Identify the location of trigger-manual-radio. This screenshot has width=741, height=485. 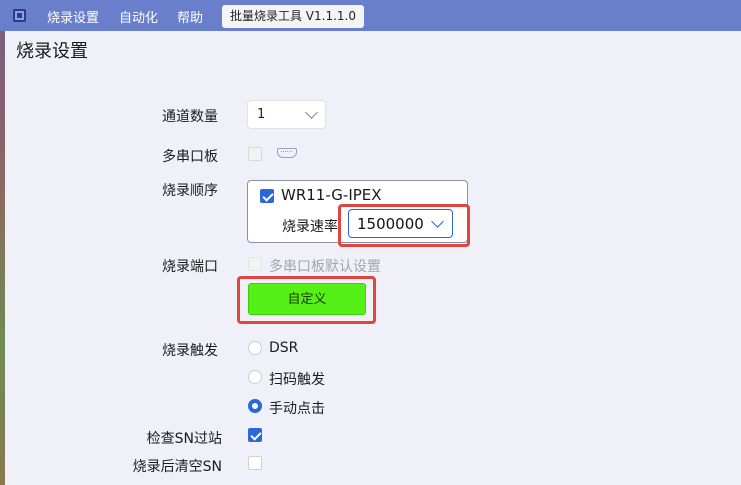
(255, 406).